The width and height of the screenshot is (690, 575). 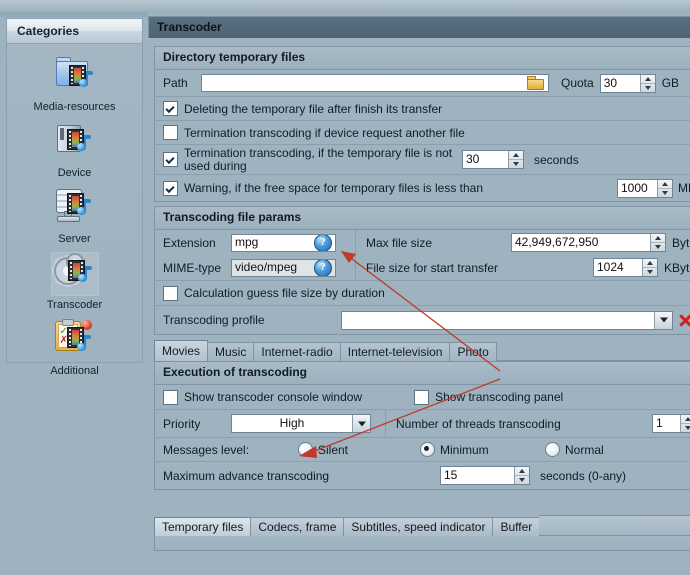 I want to click on messages-option-silent: Silent, so click(x=359, y=449).